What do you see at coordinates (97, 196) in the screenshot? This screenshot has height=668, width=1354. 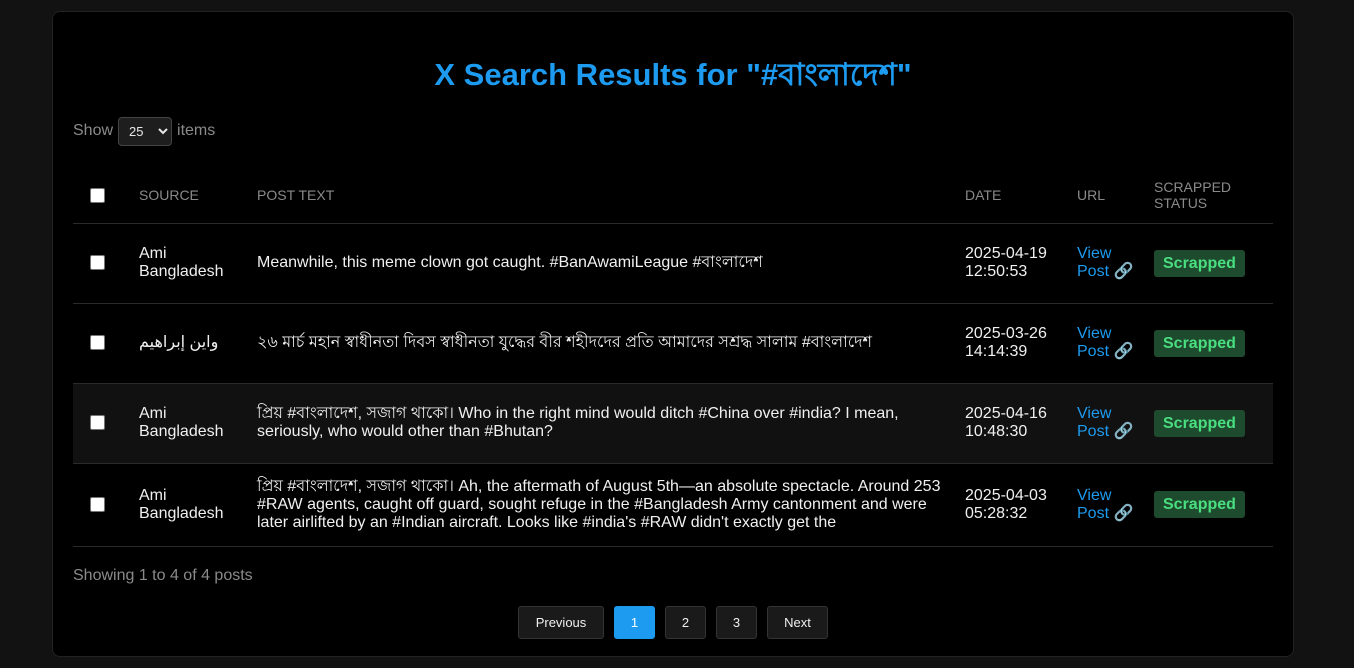 I see `select-all-checkbox` at bounding box center [97, 196].